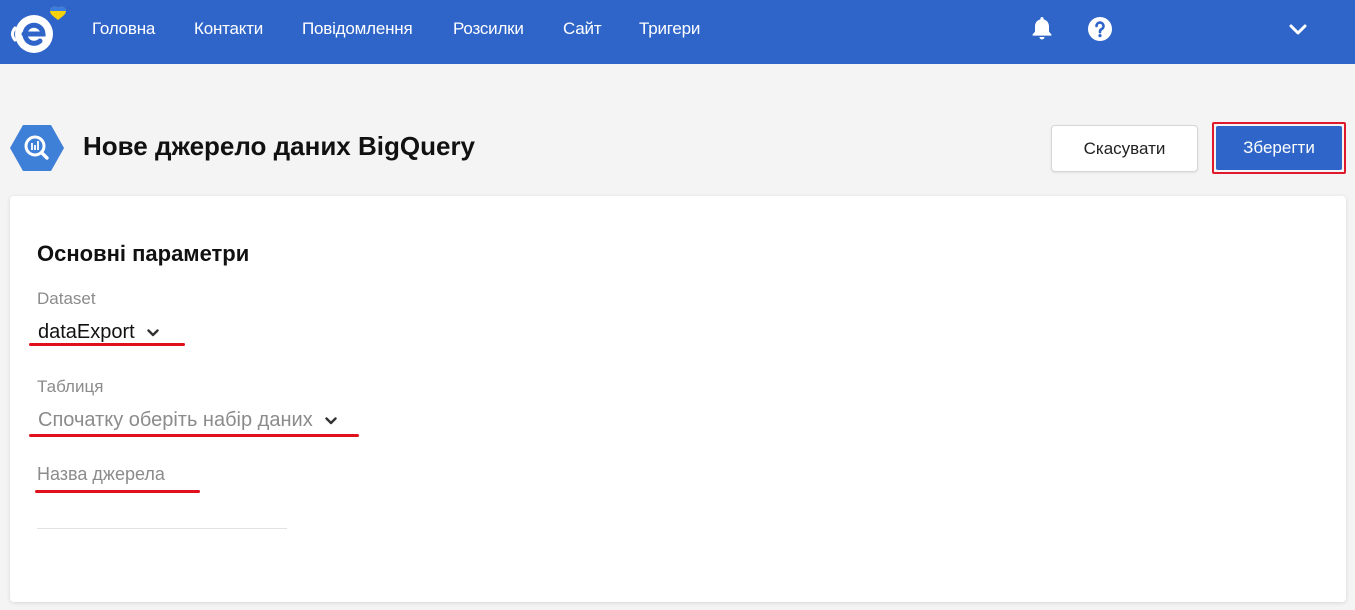  What do you see at coordinates (37, 148) in the screenshot?
I see `bigquery-icon` at bounding box center [37, 148].